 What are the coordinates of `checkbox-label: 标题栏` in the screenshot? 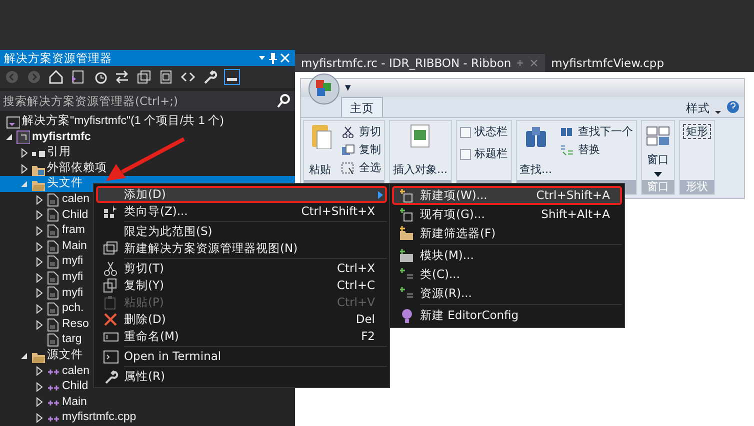 It's located at (491, 154).